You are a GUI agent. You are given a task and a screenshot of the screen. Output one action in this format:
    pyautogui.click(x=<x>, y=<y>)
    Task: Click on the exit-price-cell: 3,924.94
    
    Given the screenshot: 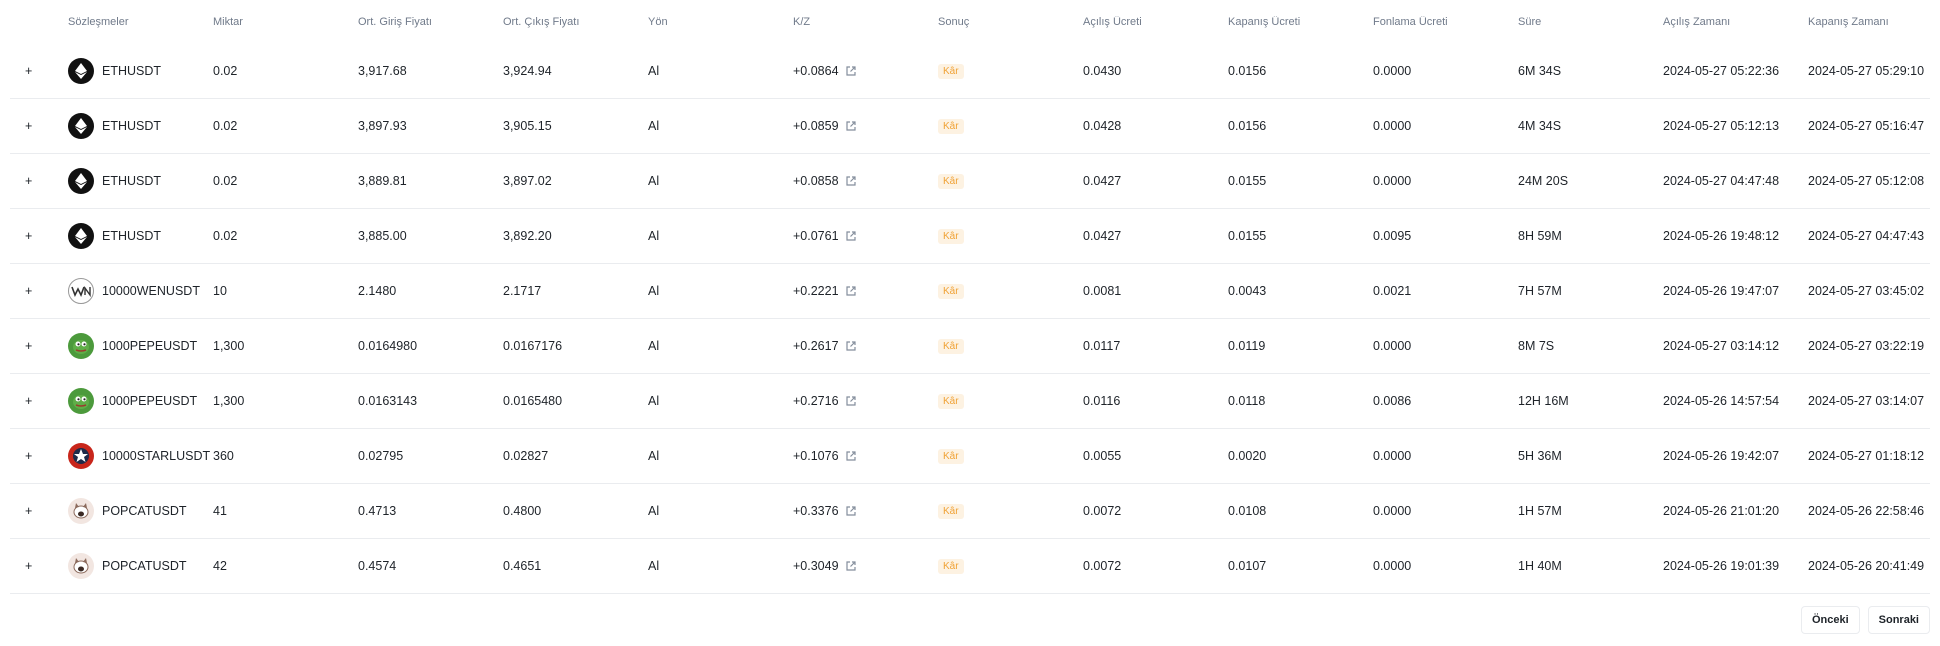 What is the action you would take?
    pyautogui.click(x=527, y=71)
    